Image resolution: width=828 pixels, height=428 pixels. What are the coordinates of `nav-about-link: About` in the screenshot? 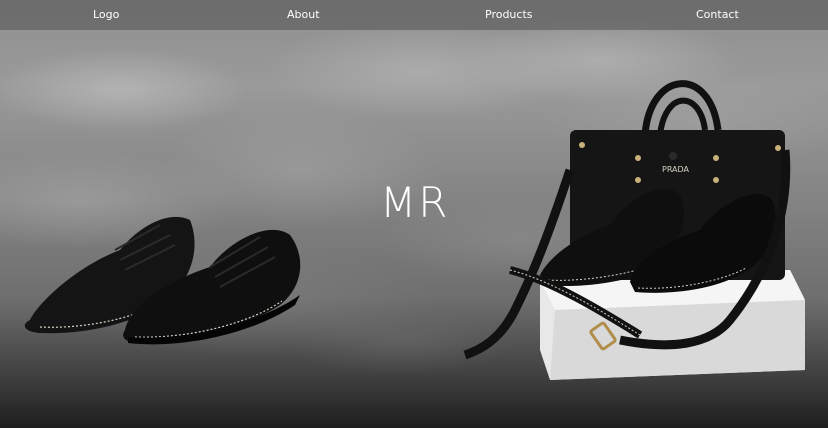 It's located at (303, 14).